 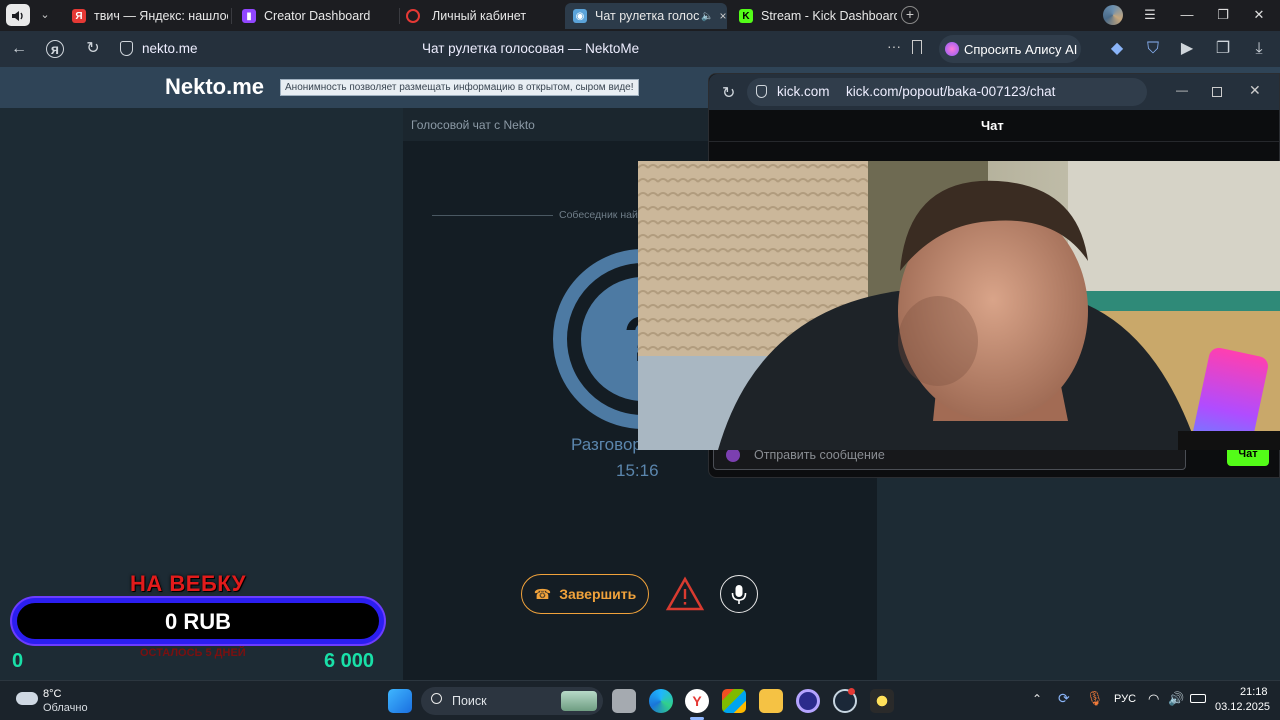 What do you see at coordinates (661, 701) in the screenshot?
I see `edge-icon` at bounding box center [661, 701].